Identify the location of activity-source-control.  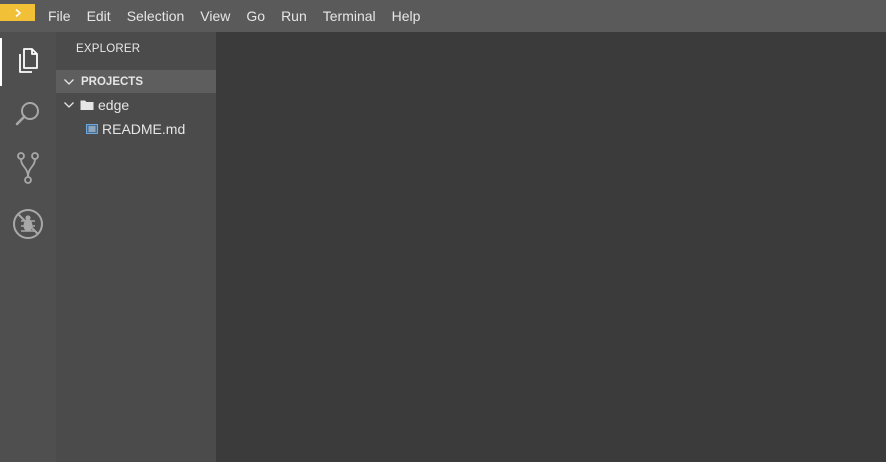
(28, 168).